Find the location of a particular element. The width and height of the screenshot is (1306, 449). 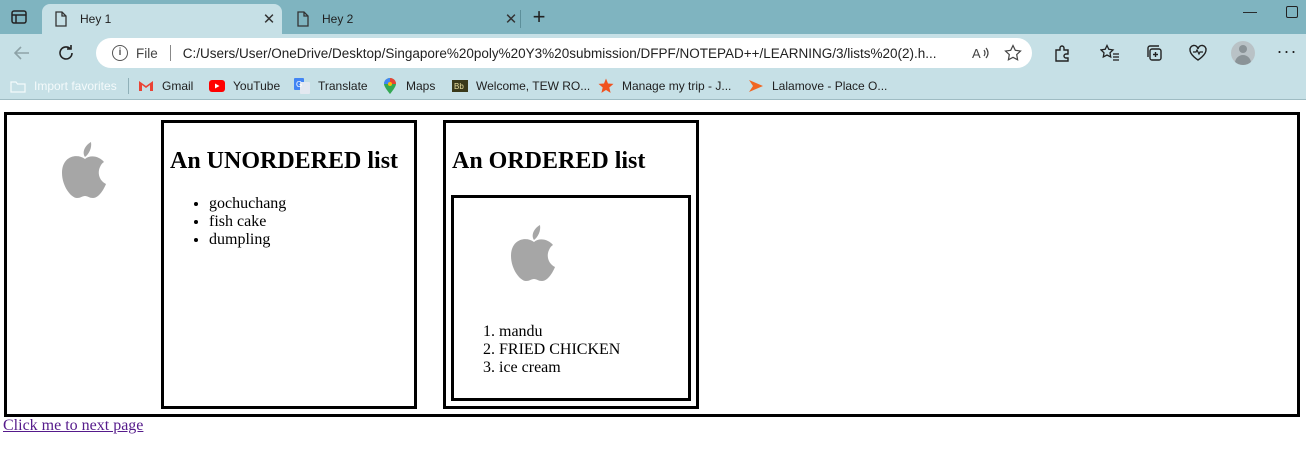

bookmark-maps: Maps is located at coordinates (408, 86).